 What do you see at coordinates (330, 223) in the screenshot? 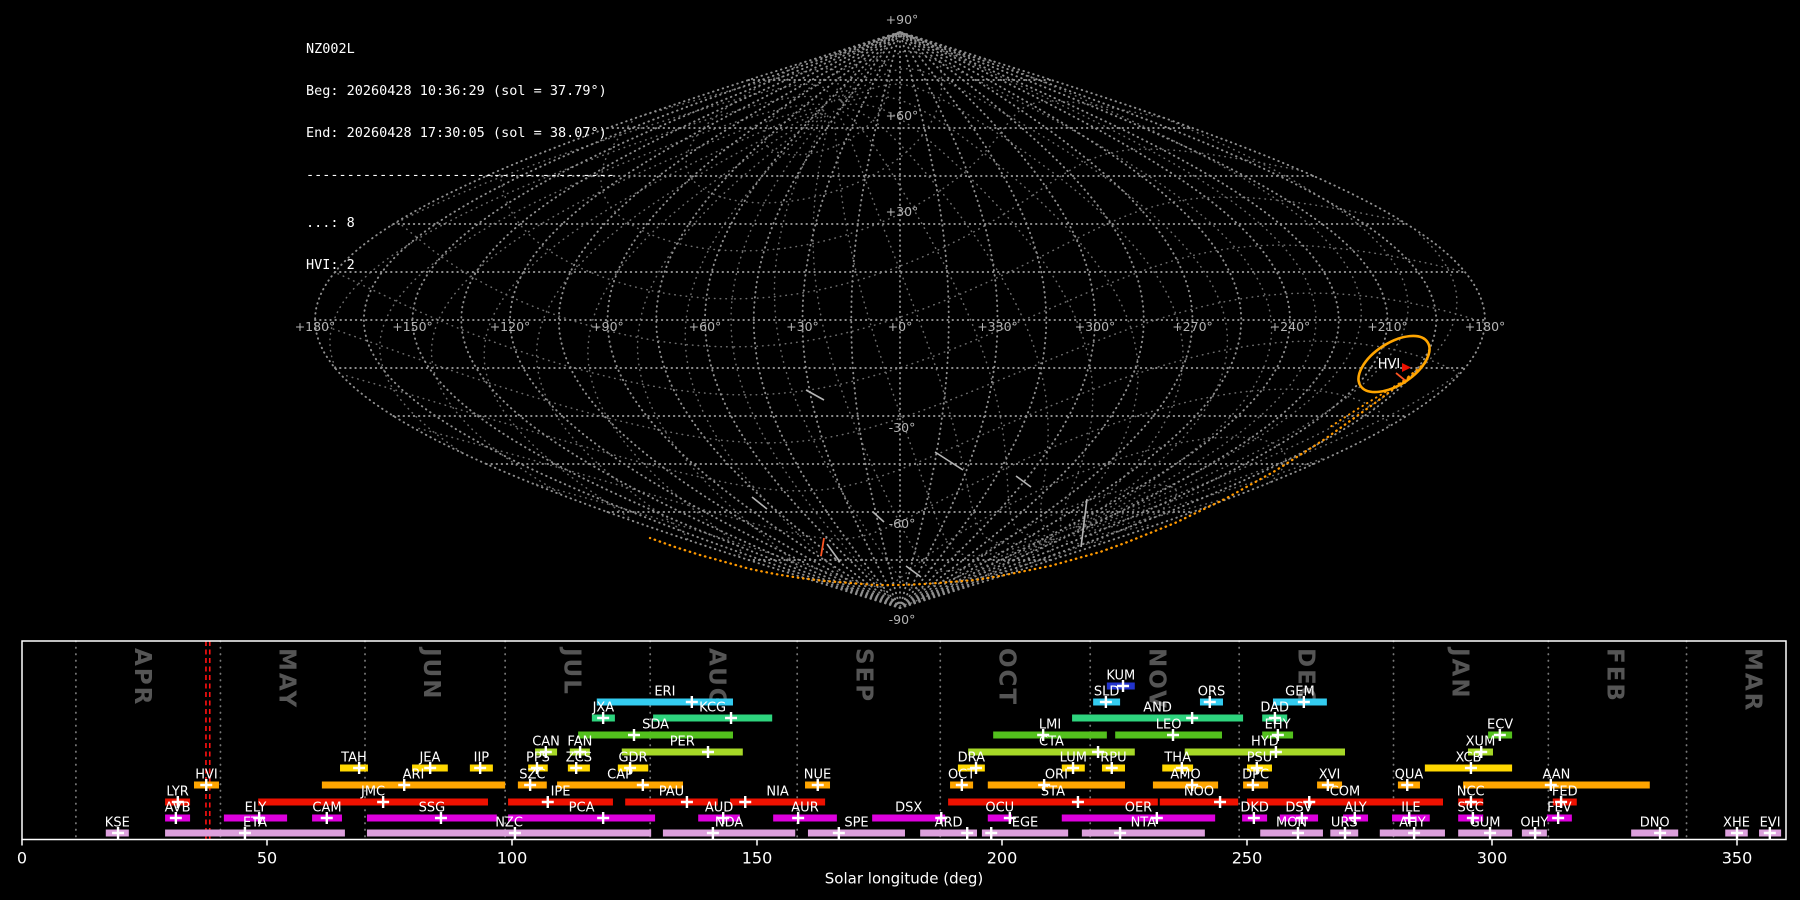
I see `sporadic-count: ...: 8` at bounding box center [330, 223].